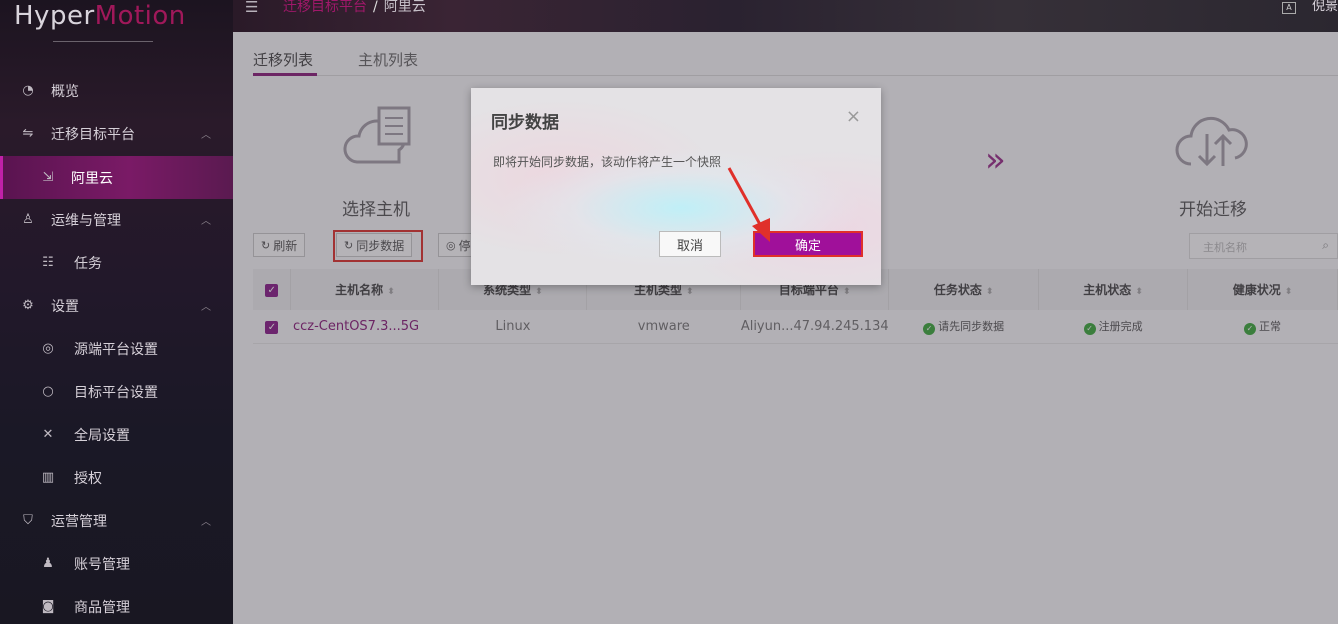 The height and width of the screenshot is (624, 1338). I want to click on dialog-message: 即将开始同步数据，该动作将产生一个快照, so click(607, 162).